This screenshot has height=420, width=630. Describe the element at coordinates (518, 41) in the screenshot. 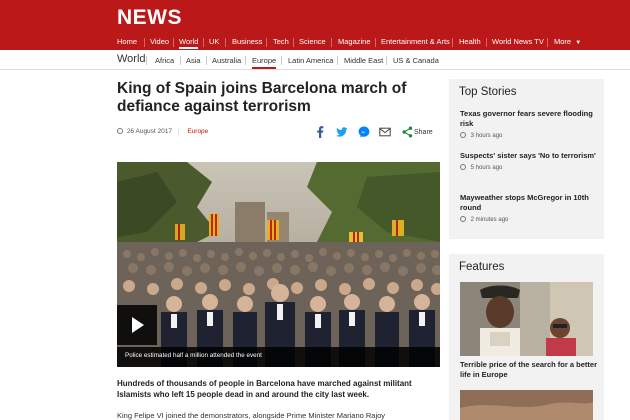

I see `nav-item-world-news-tv: World News TV` at that location.